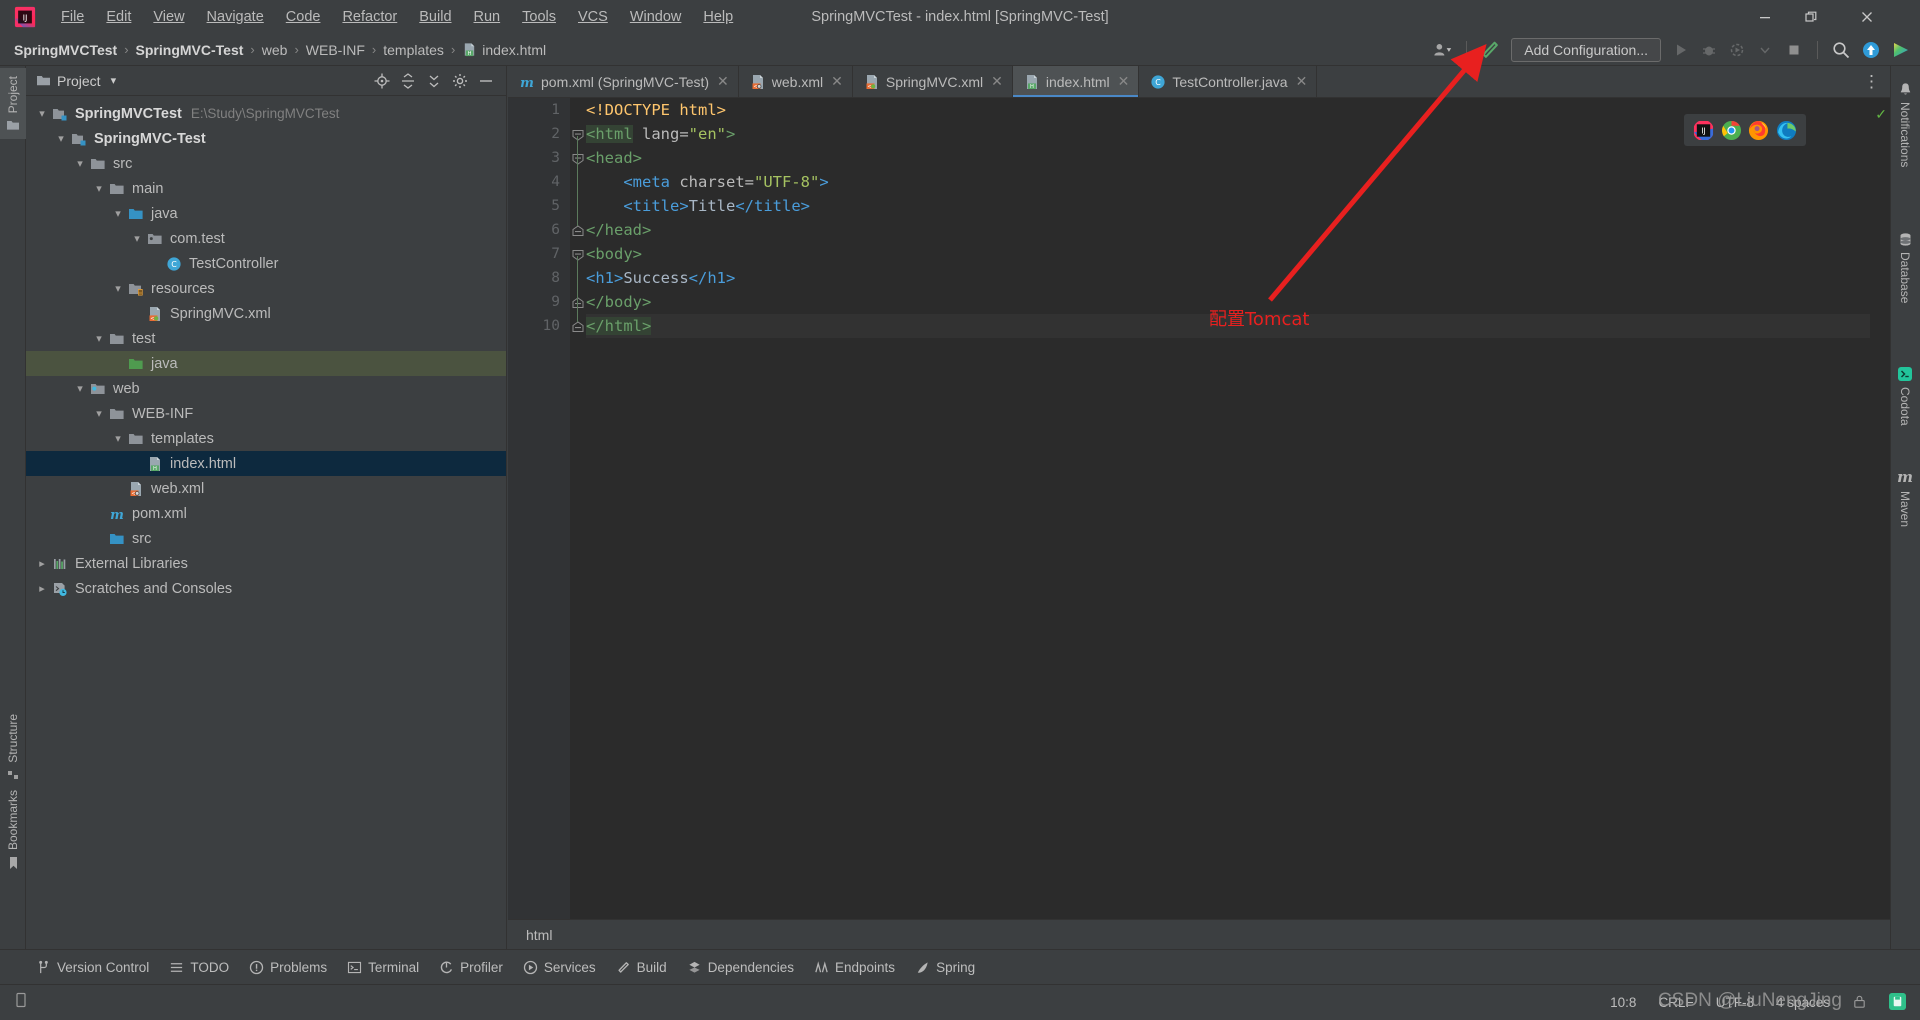 This screenshot has width=1920, height=1020. Describe the element at coordinates (335, 50) in the screenshot. I see `breadcrumb-webinf: WEB-INF` at that location.